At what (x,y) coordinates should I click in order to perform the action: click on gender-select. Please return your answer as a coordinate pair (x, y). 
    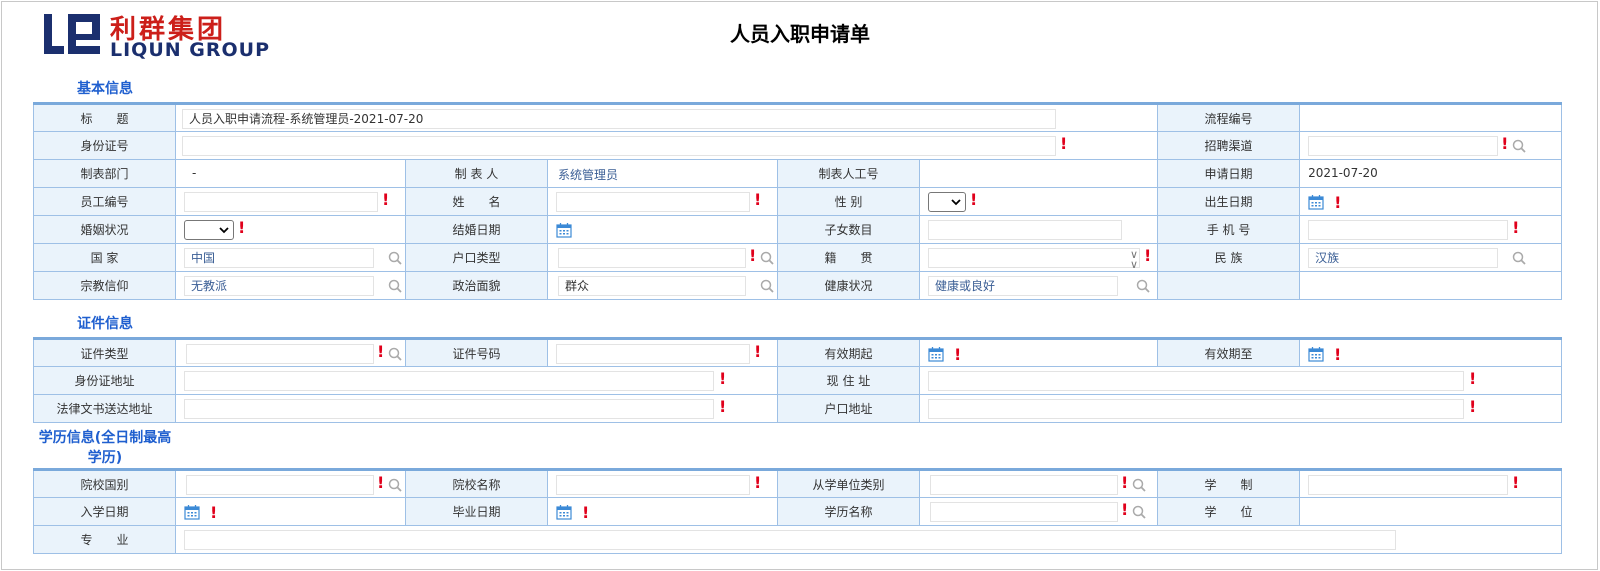
    Looking at the image, I should click on (947, 202).